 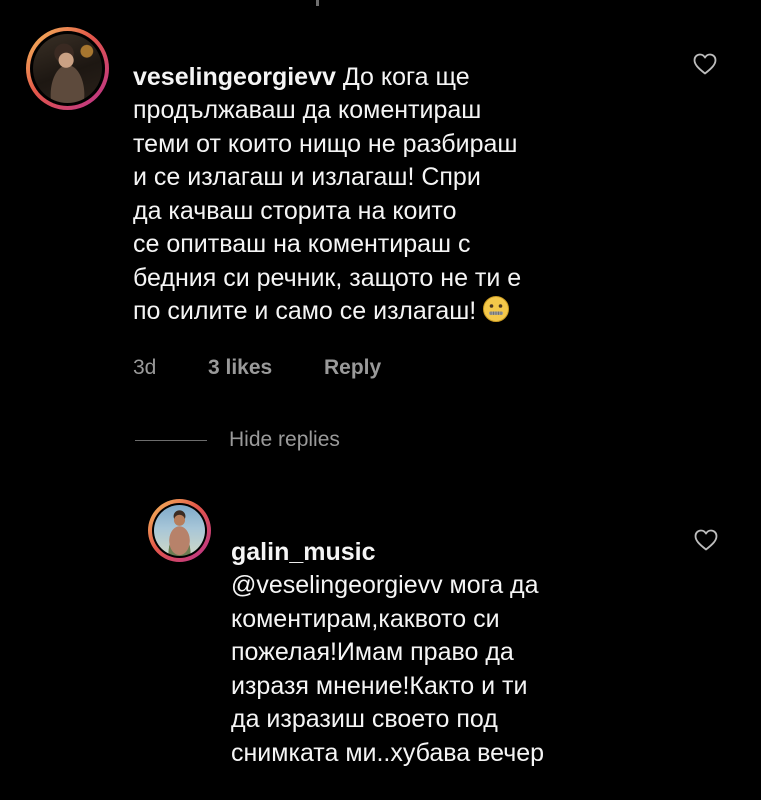 What do you see at coordinates (303, 552) in the screenshot?
I see `comment-username: galin_music` at bounding box center [303, 552].